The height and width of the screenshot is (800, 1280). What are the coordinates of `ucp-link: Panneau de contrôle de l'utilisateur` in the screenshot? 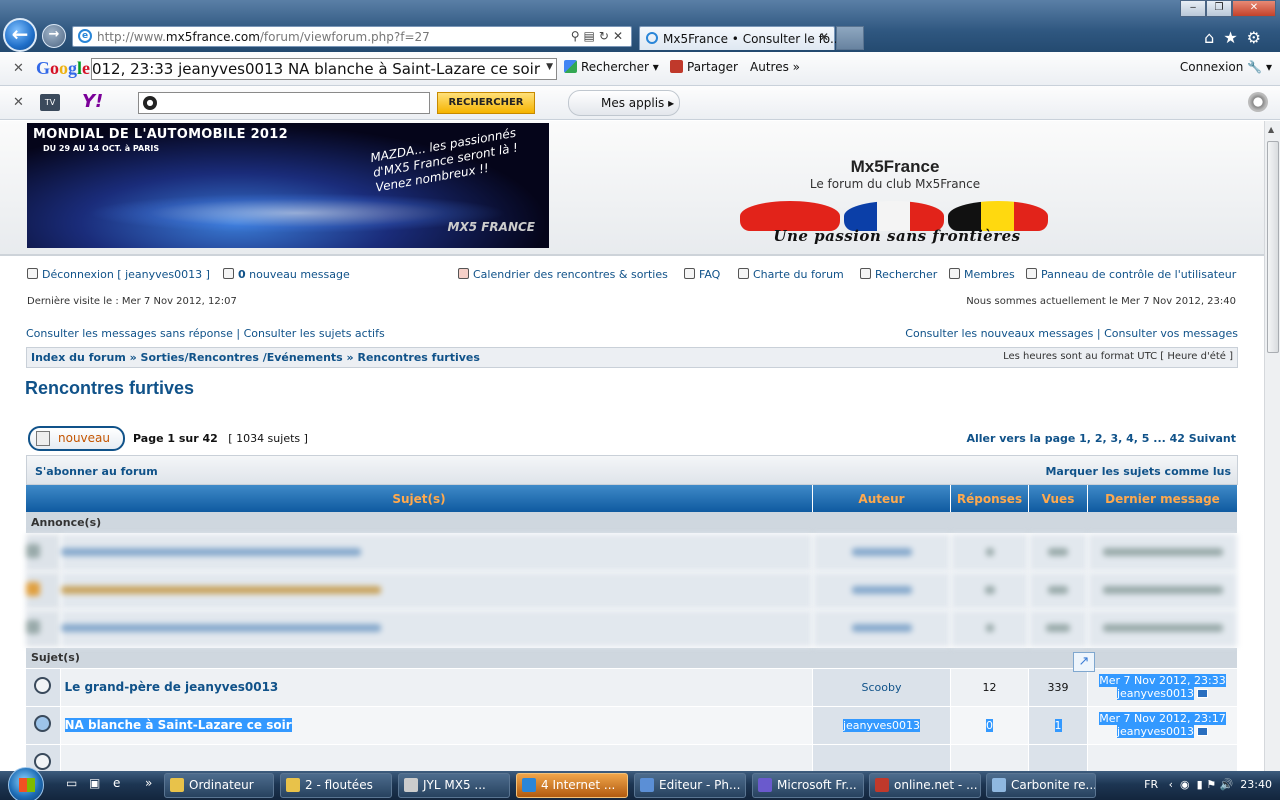 It's located at (1131, 274).